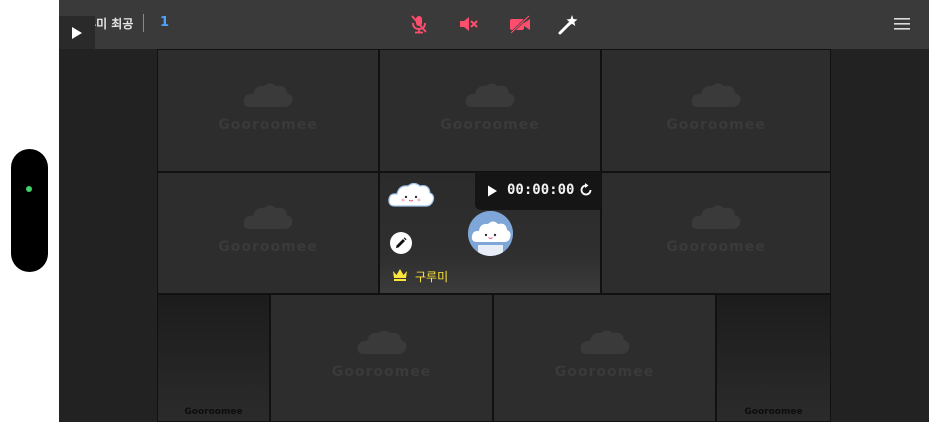  What do you see at coordinates (519, 24) in the screenshot?
I see `camera-off-icon` at bounding box center [519, 24].